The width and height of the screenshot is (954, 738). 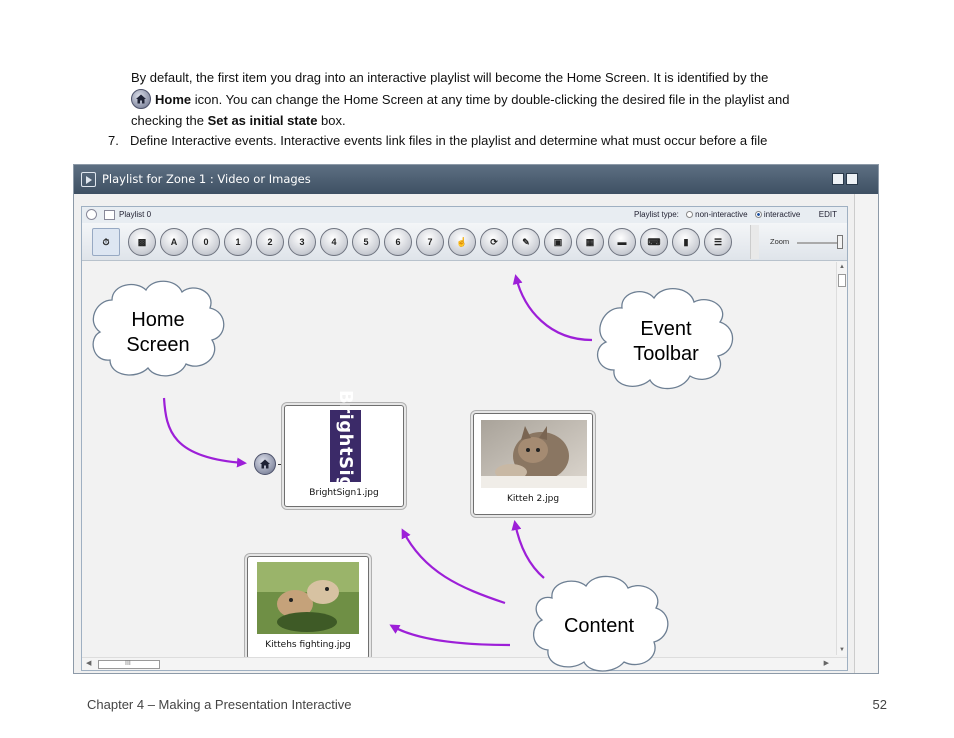 I want to click on barcode-event-icon: ☰, so click(x=718, y=242).